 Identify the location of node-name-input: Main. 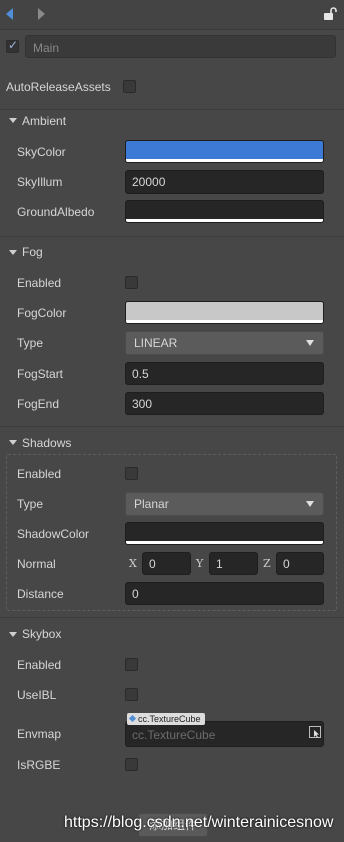
(180, 46).